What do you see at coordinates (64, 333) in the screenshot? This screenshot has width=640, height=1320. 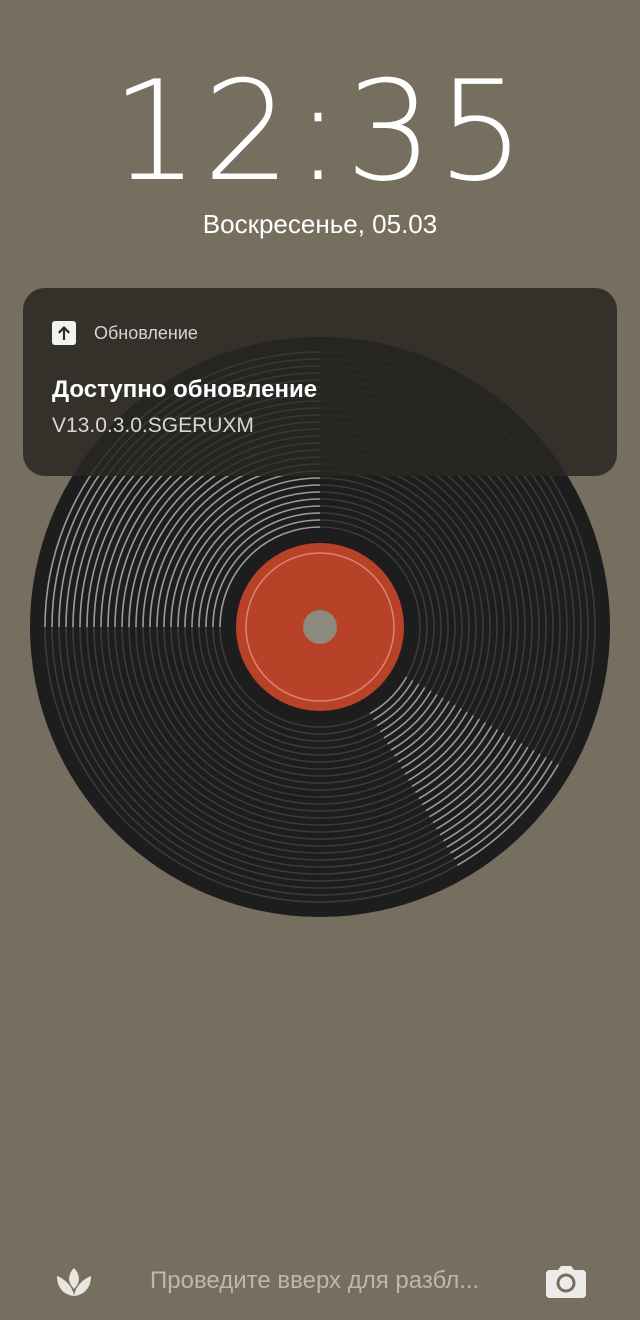 I see `arrow-up-icon` at bounding box center [64, 333].